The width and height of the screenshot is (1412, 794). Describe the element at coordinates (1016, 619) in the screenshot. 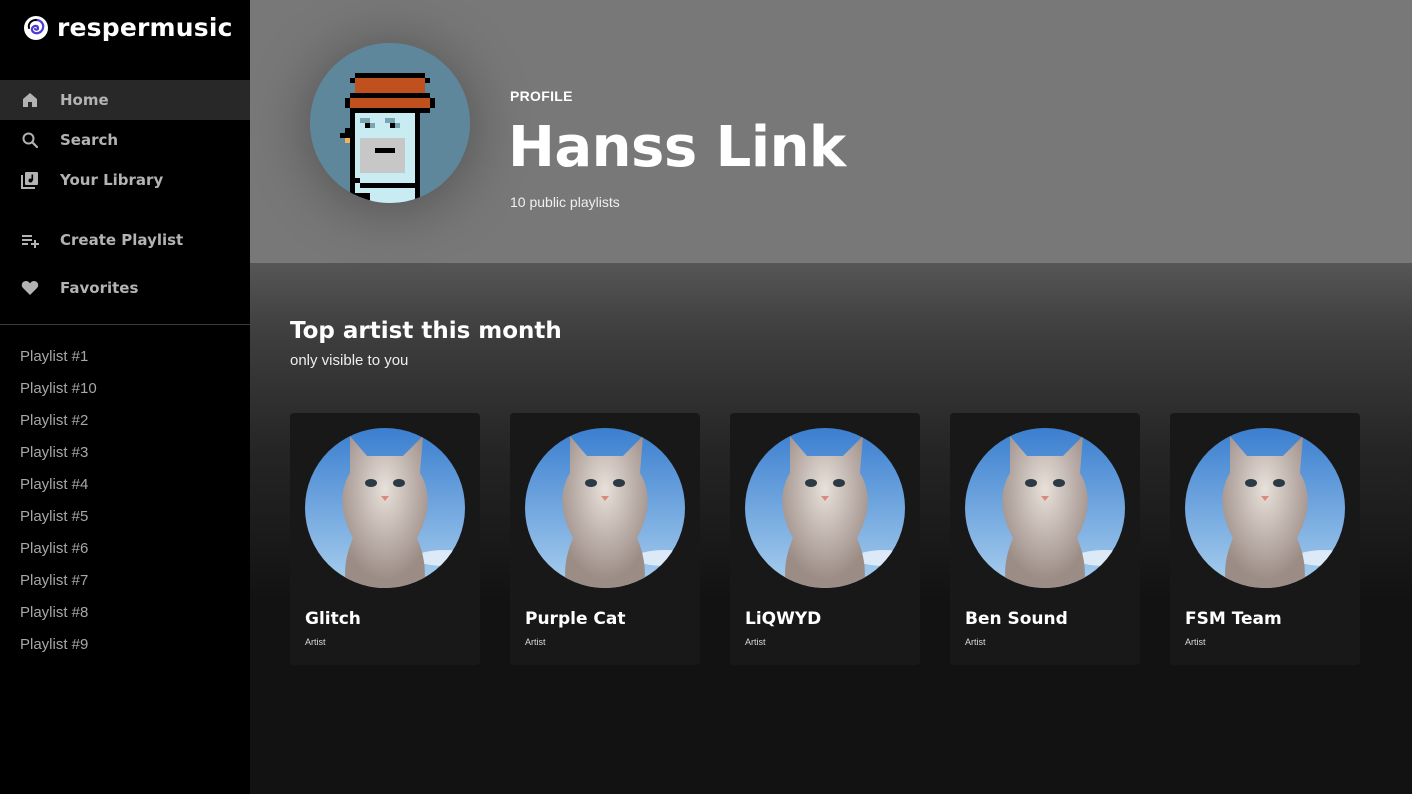

I see `artist-name: Ben Sound` at that location.